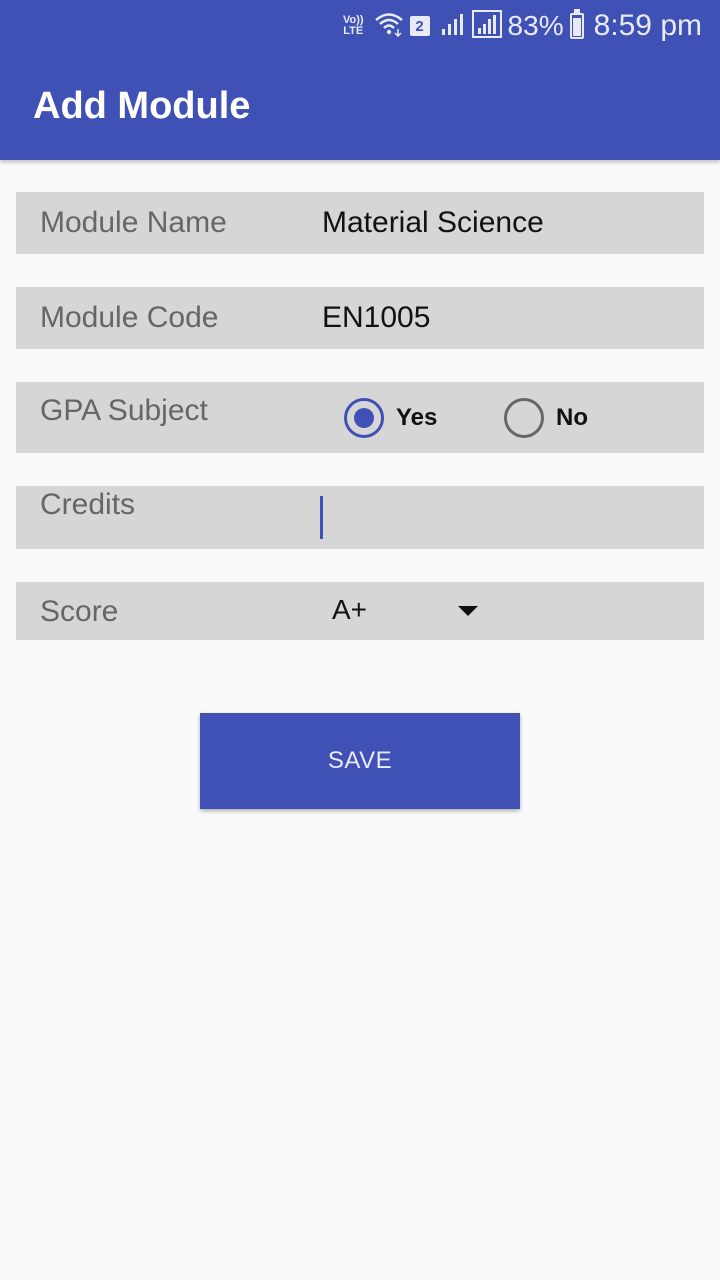 The height and width of the screenshot is (1280, 720). I want to click on gpa-subject-row: GPA Subject Yes No, so click(360, 417).